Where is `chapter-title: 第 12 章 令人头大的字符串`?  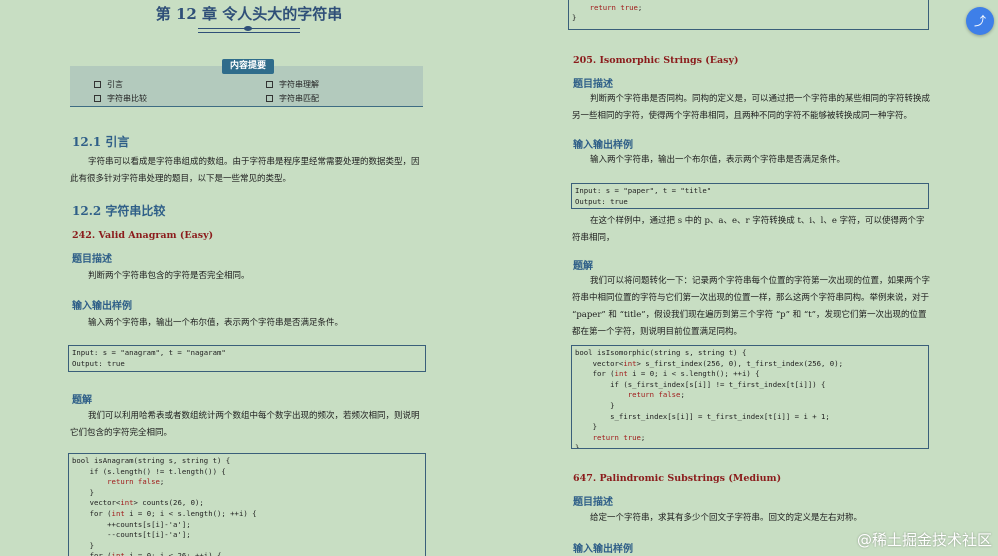
chapter-title: 第 12 章 令人头大的字符串 is located at coordinates (249, 14).